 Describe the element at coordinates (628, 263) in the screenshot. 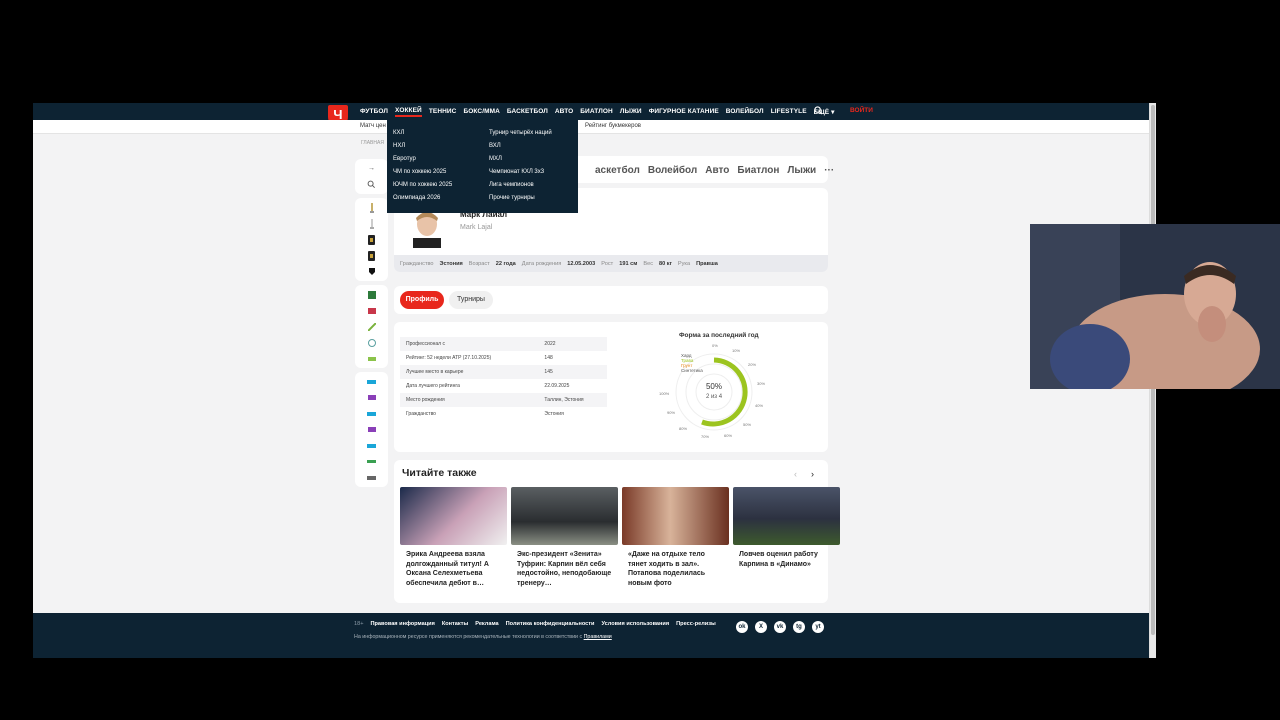

I see `info-value: 191 см` at that location.